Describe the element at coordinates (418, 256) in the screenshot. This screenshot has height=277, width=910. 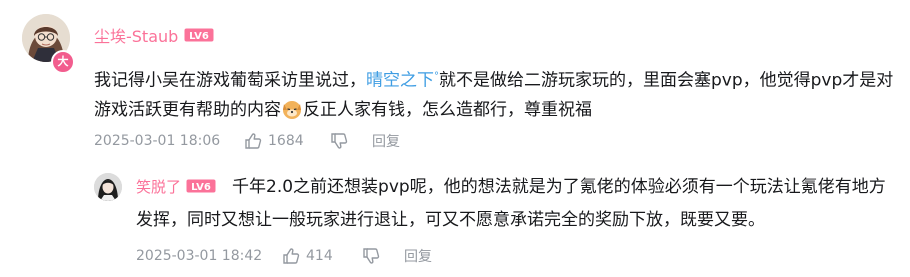
I see `reply-reply-button: 回复` at that location.